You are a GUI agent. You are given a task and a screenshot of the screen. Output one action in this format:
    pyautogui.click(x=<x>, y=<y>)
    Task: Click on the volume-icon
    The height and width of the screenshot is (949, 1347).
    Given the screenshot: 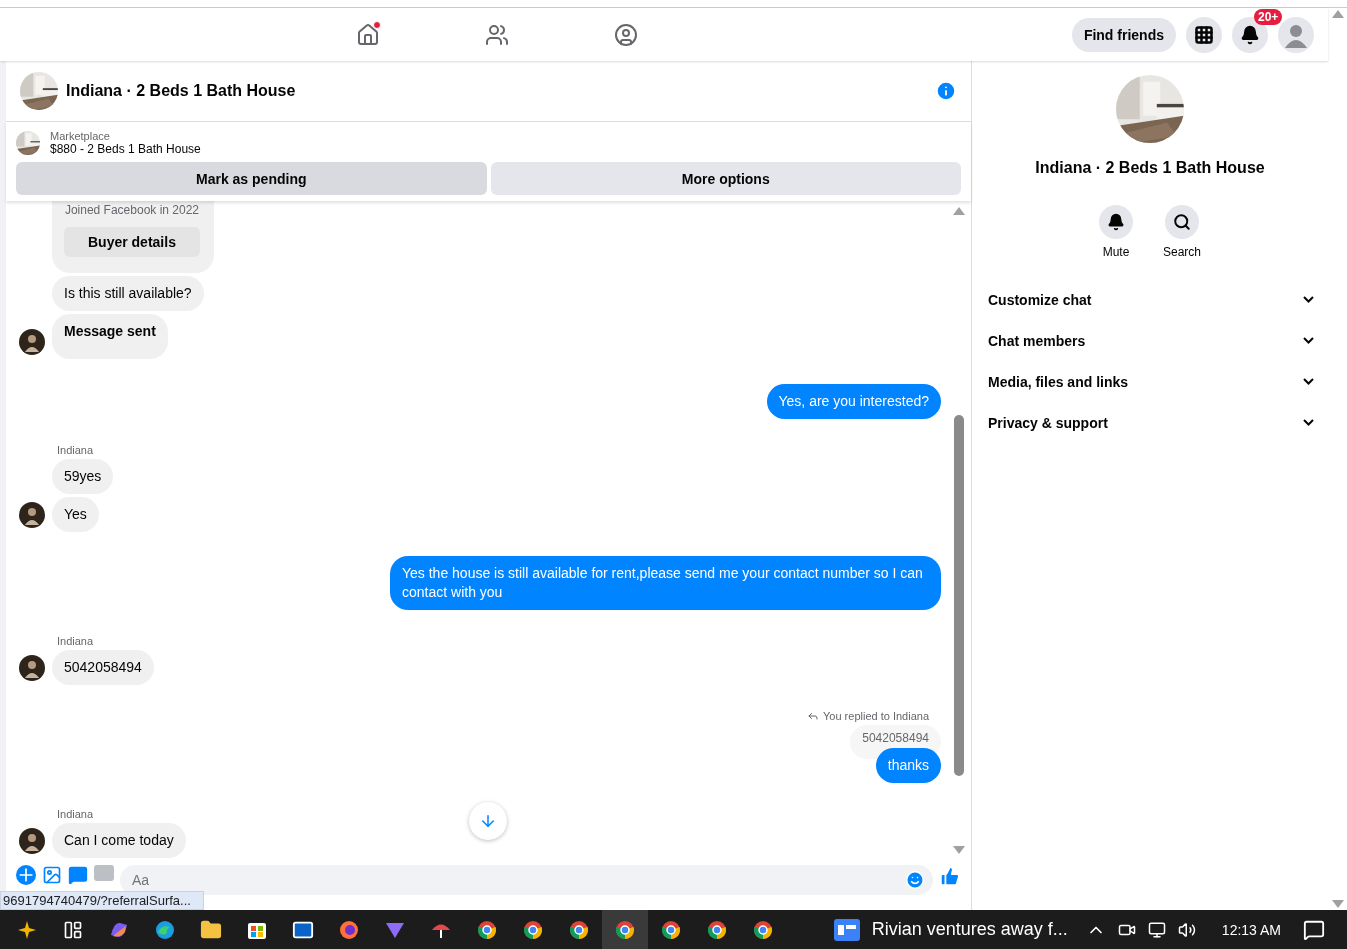 What is the action you would take?
    pyautogui.click(x=1186, y=929)
    